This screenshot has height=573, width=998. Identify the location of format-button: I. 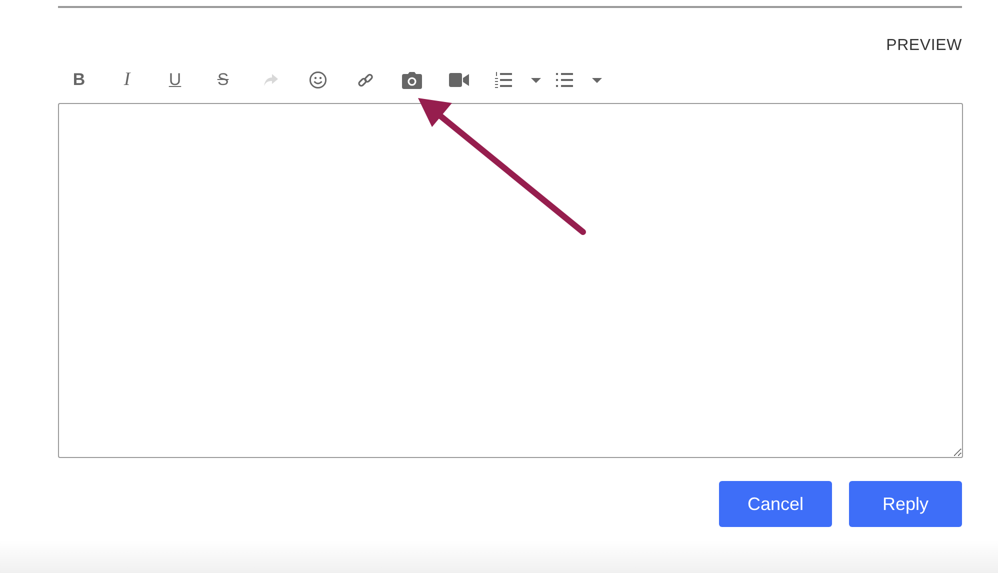
(127, 80).